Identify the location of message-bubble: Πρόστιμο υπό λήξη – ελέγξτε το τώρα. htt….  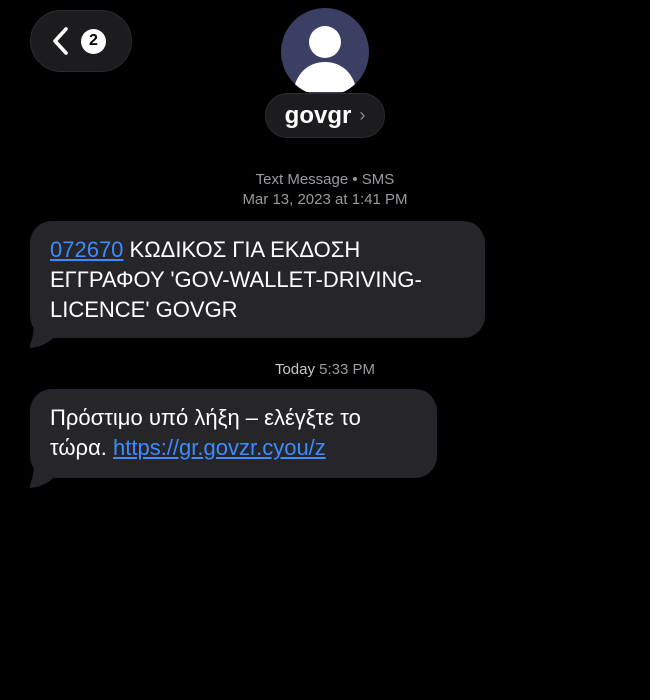
(233, 433).